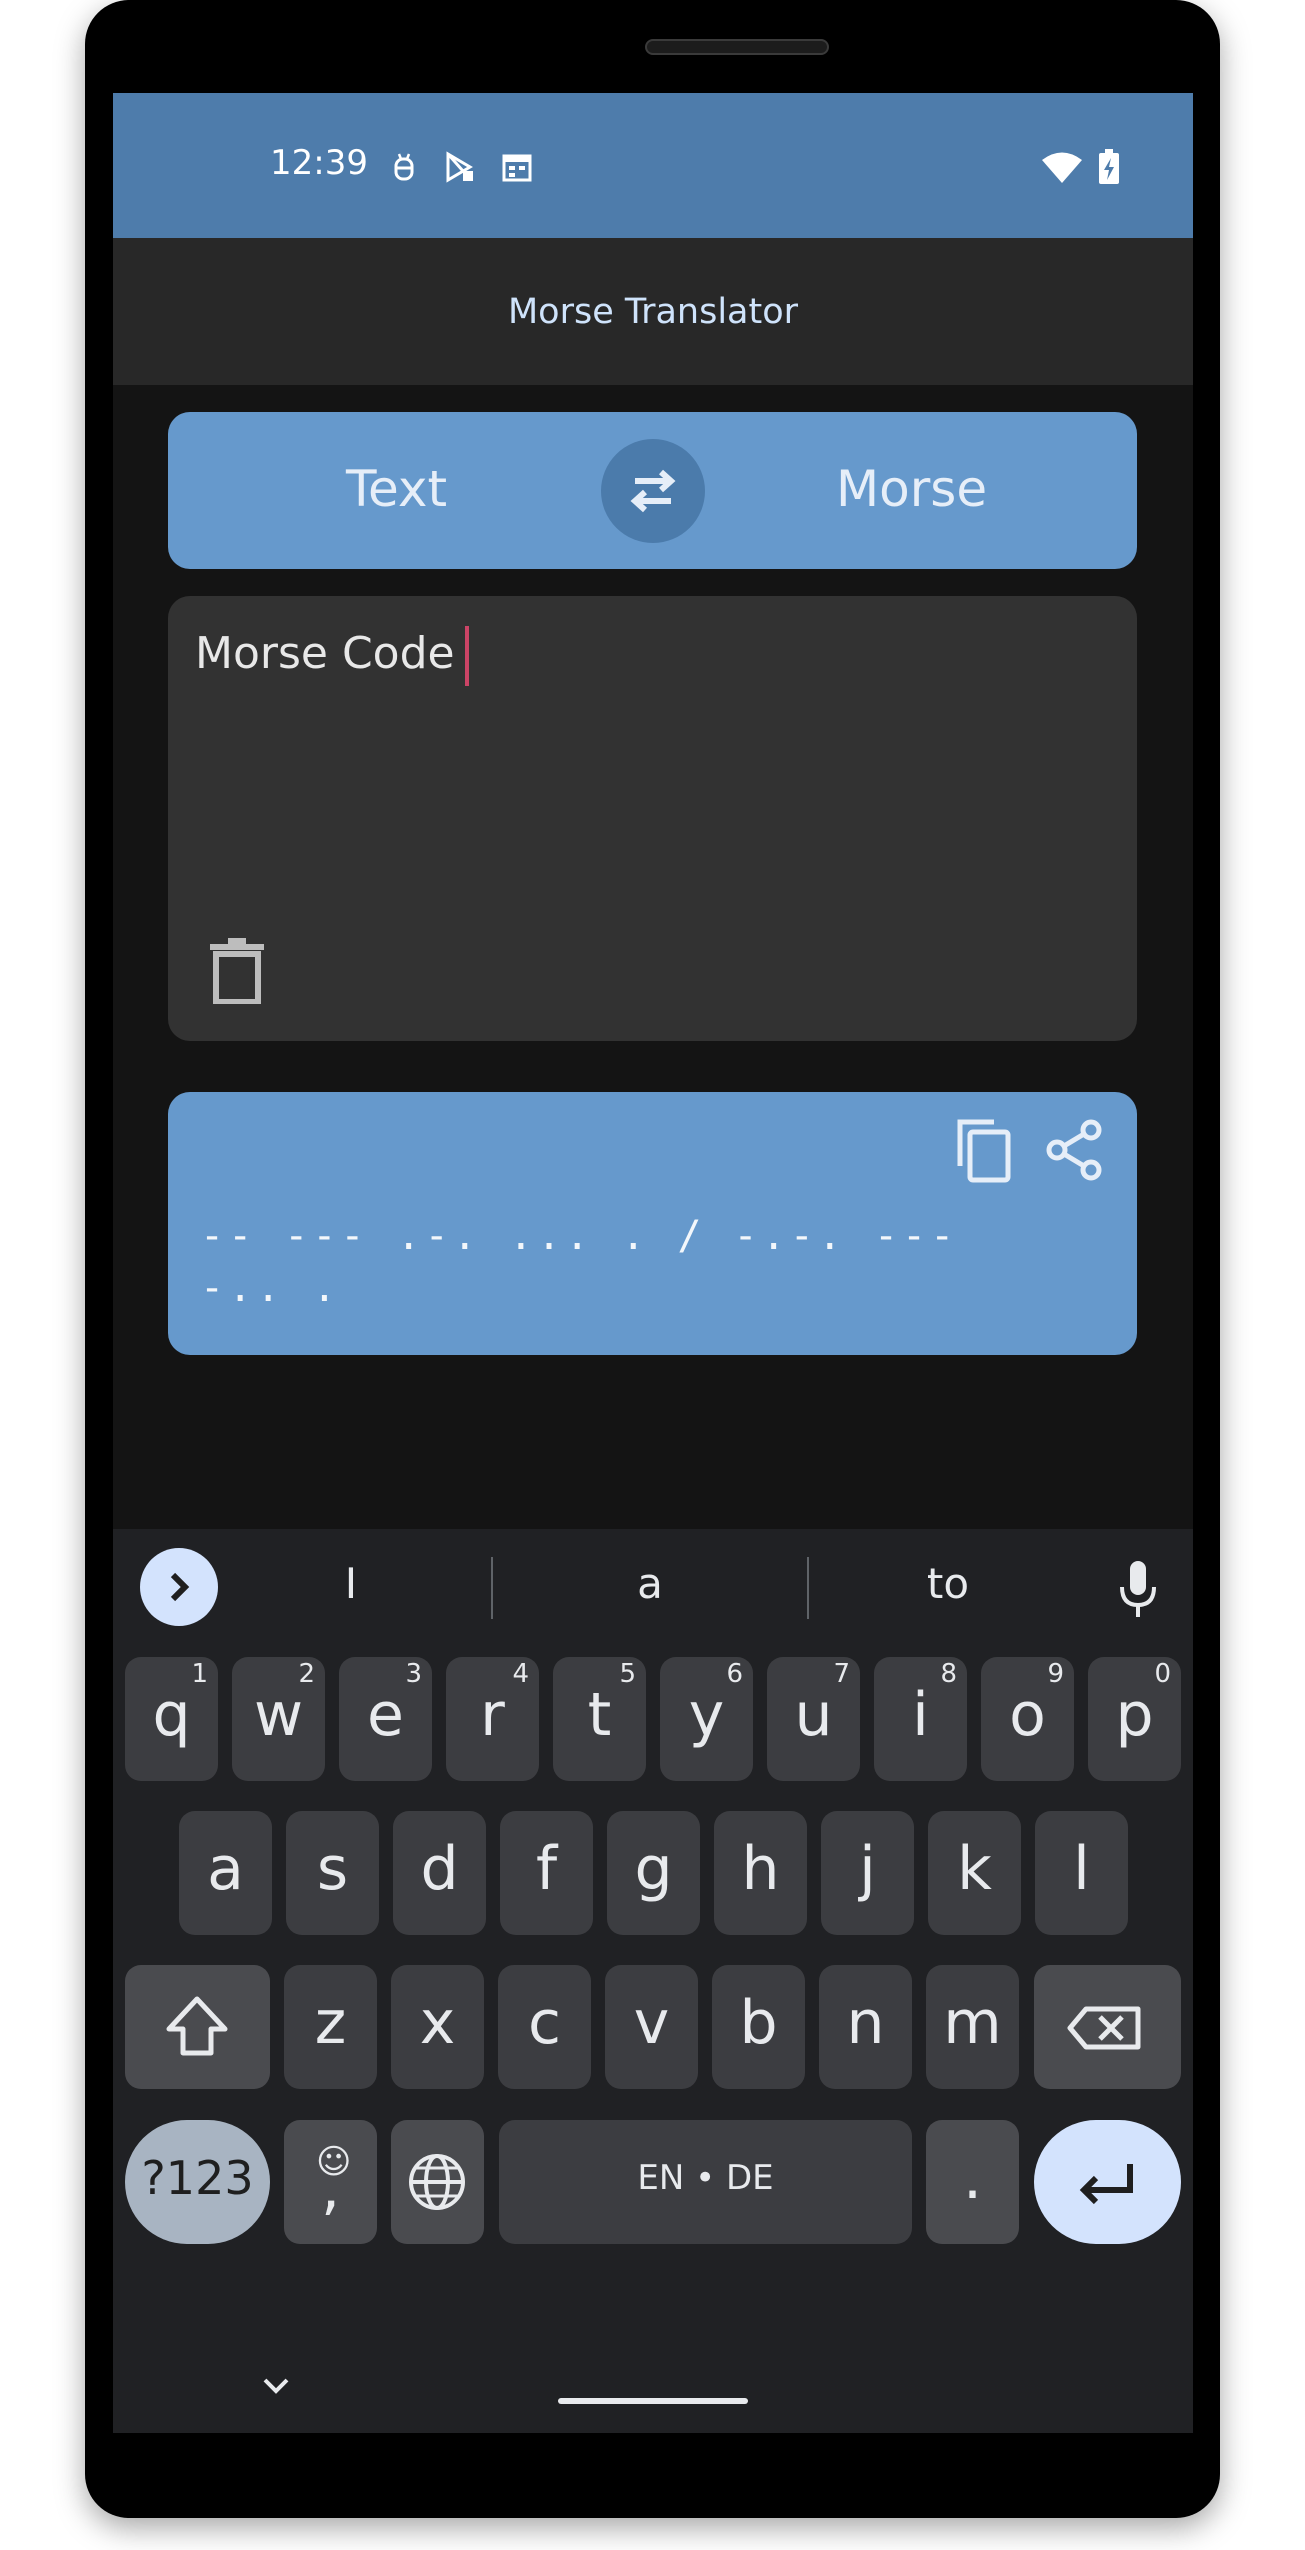 This screenshot has height=2550, width=1305. Describe the element at coordinates (197, 2182) in the screenshot. I see `symbols-key: ?123` at that location.